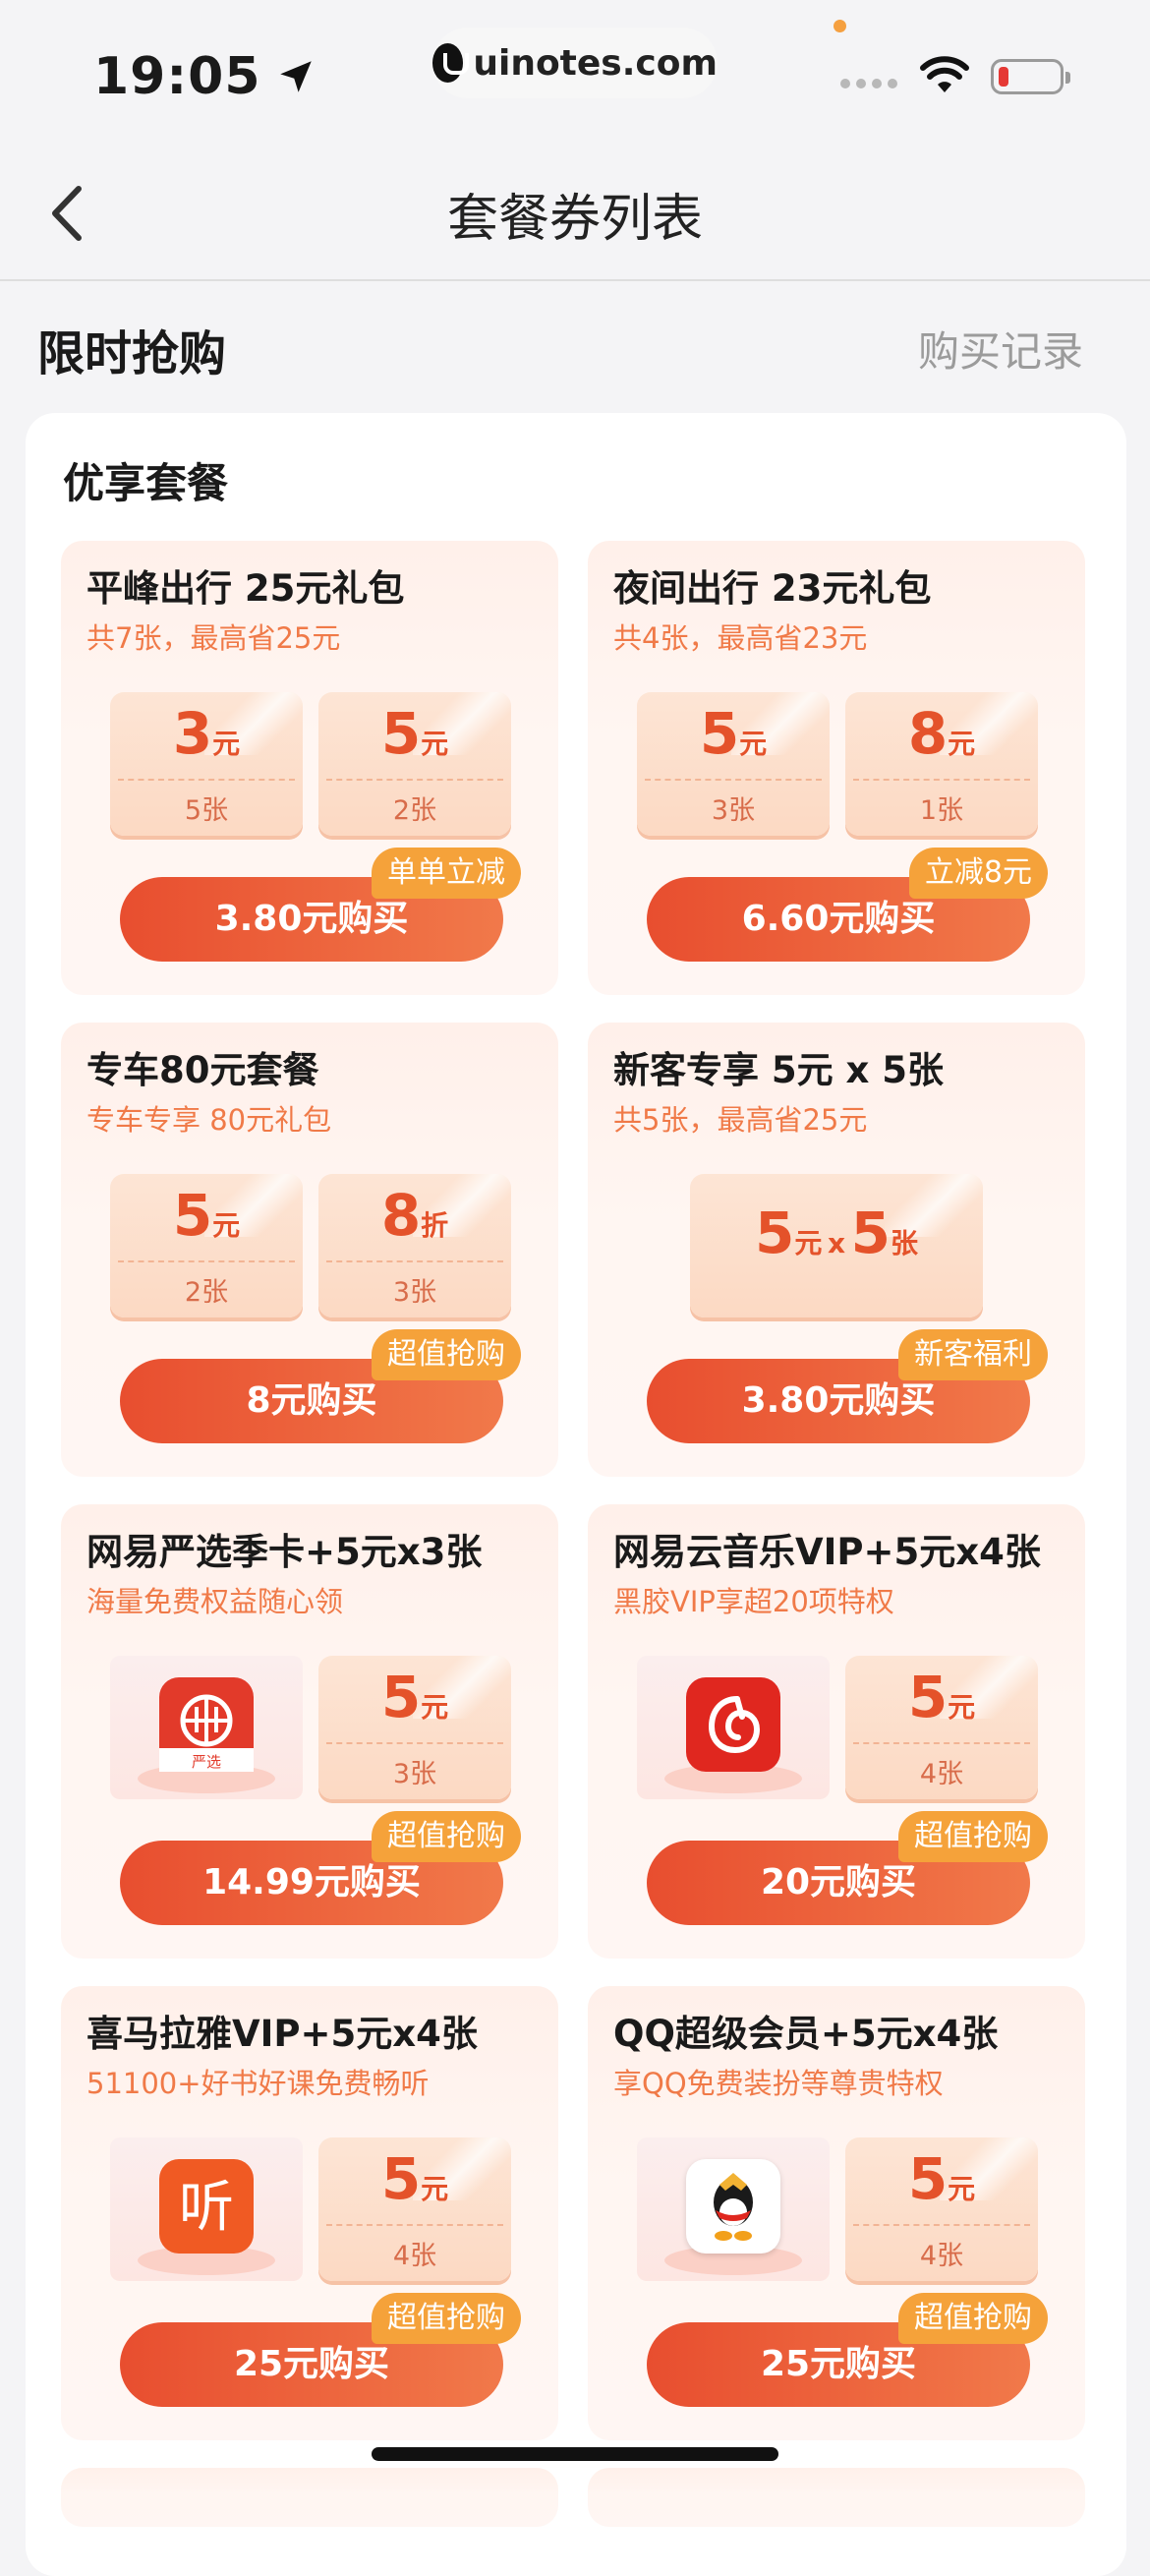  Describe the element at coordinates (944, 74) in the screenshot. I see `wifi-icon` at that location.